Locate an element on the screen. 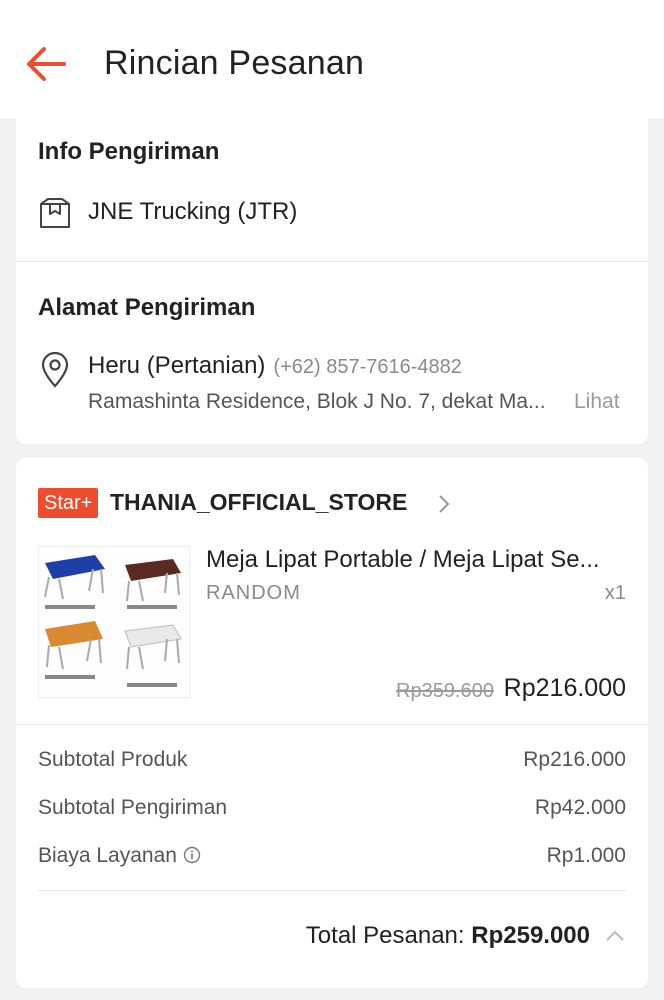 Image resolution: width=664 pixels, height=1000 pixels. shipping-info-title: Info Pengiriman is located at coordinates (129, 151).